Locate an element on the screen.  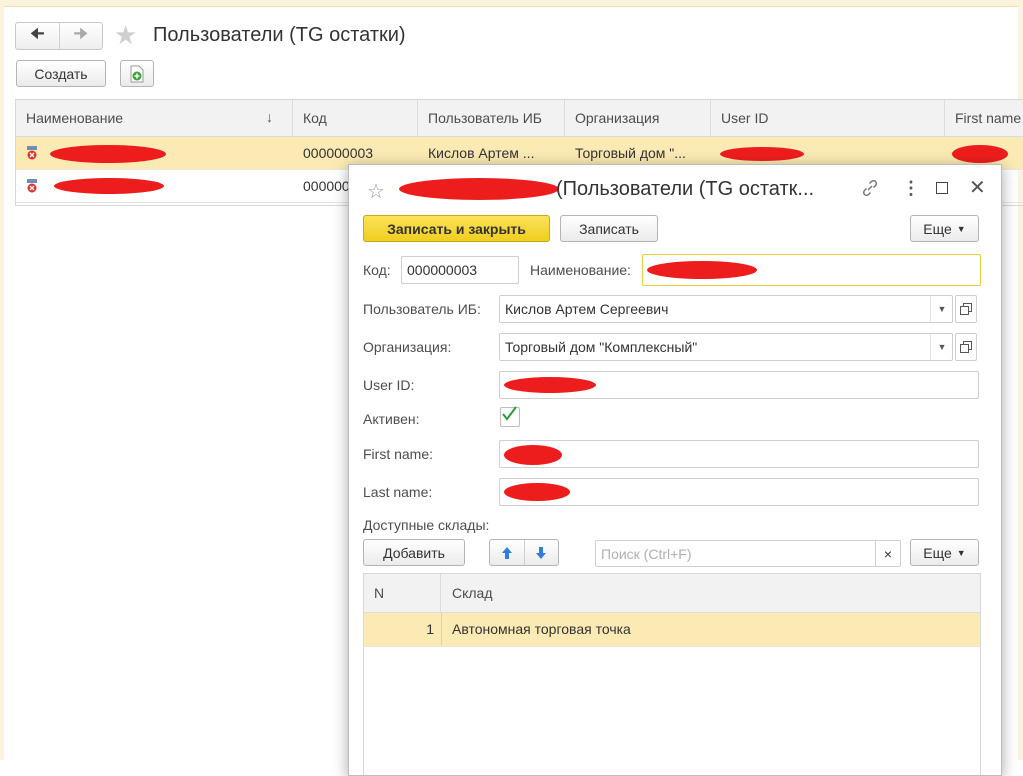
link-icon is located at coordinates (870, 188).